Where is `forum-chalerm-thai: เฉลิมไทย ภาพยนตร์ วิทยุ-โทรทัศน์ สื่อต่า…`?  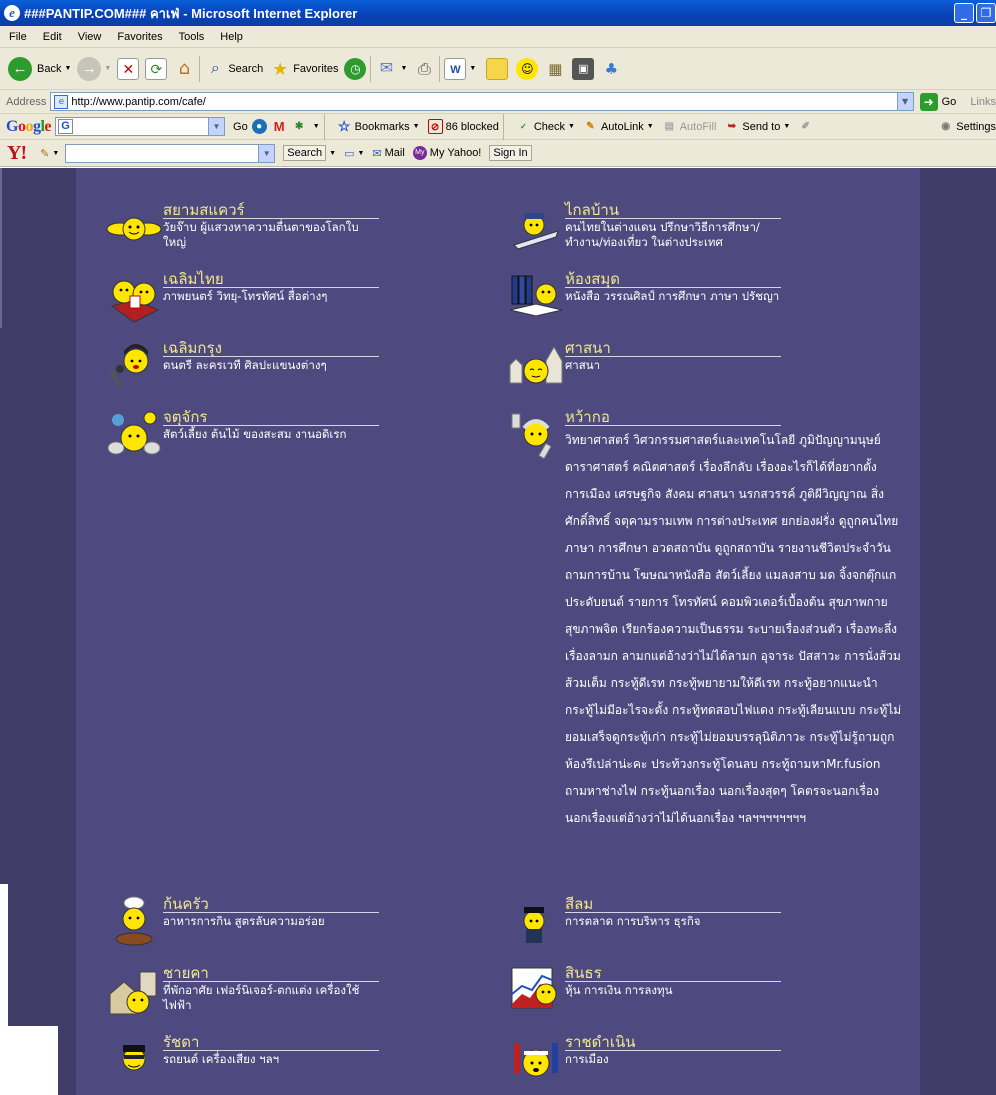
forum-chalerm-thai: เฉลิมไทย ภาพยนตร์ วิทยุ-โทรทัศน์ สื่อต่า… is located at coordinates (286, 300).